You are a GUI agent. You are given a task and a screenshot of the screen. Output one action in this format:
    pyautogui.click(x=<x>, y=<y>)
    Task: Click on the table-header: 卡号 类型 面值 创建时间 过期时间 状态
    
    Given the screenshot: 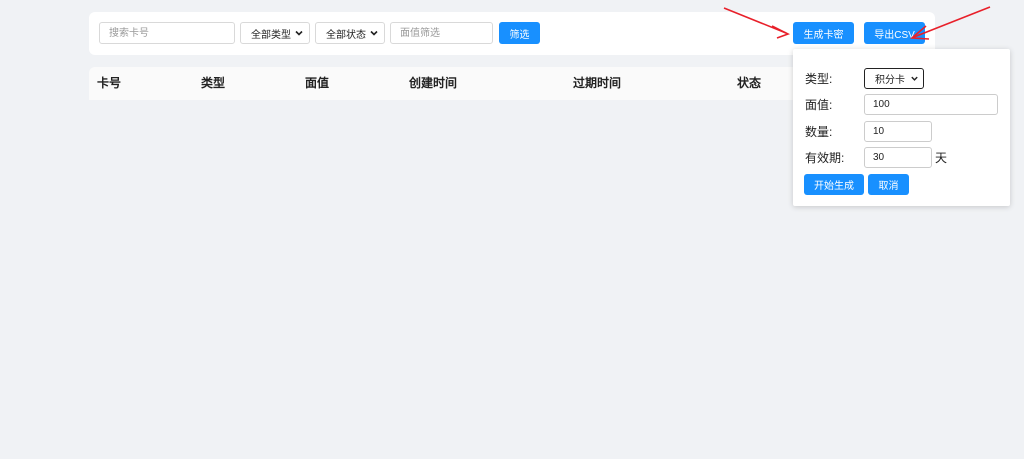 What is the action you would take?
    pyautogui.click(x=441, y=83)
    